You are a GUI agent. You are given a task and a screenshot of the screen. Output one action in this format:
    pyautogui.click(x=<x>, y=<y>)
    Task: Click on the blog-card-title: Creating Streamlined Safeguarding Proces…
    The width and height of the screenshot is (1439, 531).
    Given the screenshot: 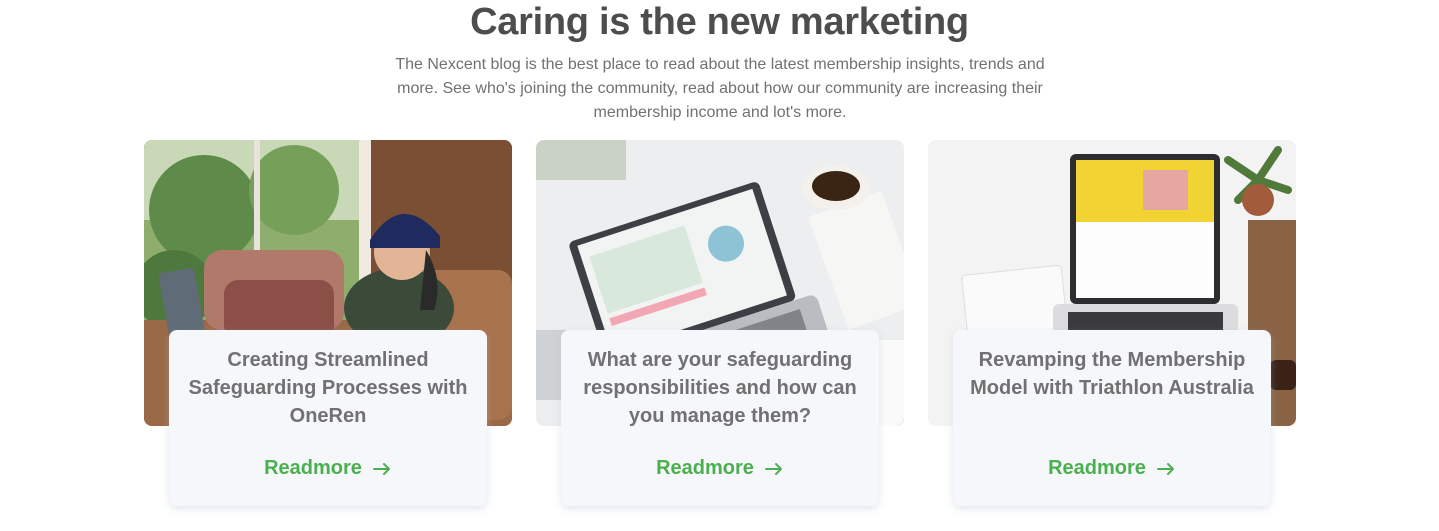 What is the action you would take?
    pyautogui.click(x=328, y=388)
    